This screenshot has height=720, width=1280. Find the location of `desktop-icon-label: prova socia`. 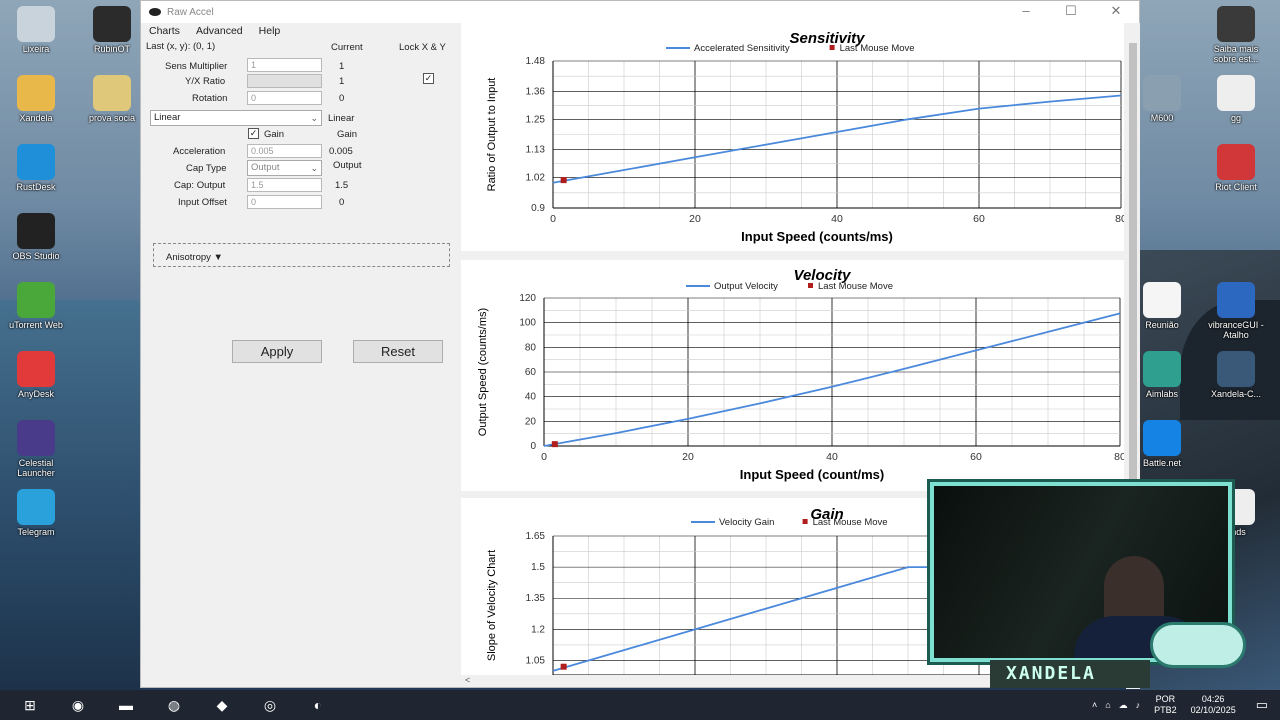

desktop-icon-label: prova socia is located at coordinates (112, 118).